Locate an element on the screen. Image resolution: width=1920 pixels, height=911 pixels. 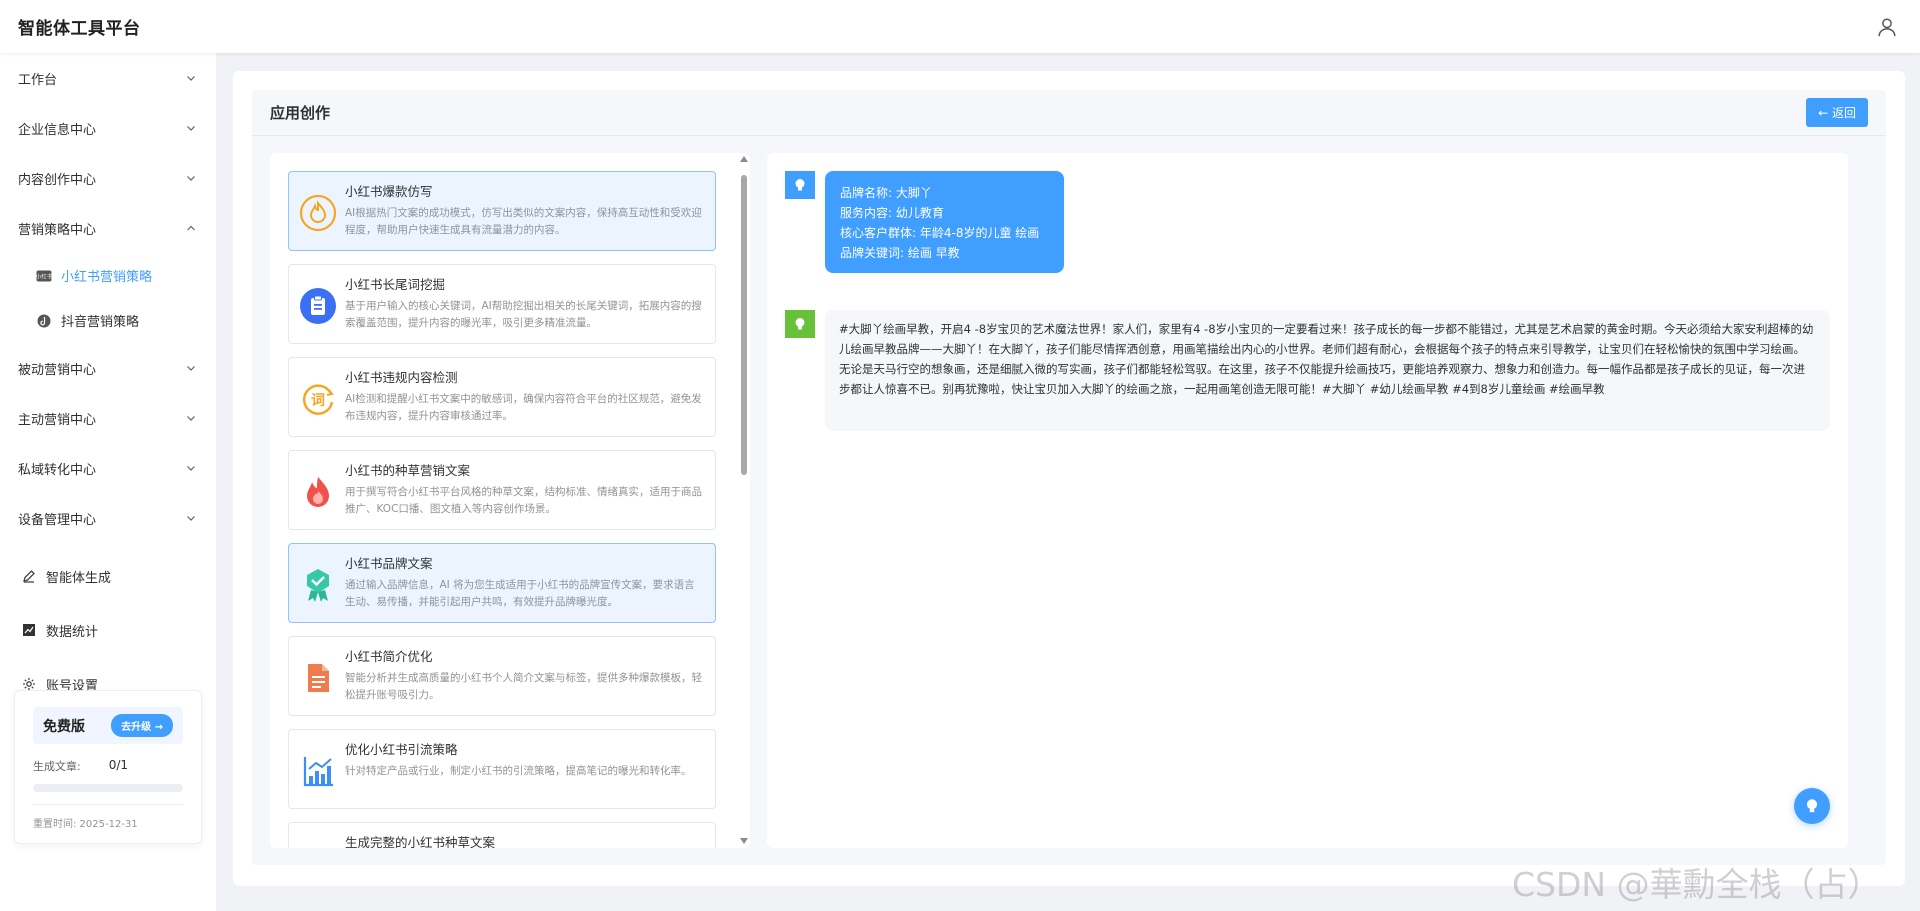
sidebar-group-label: 设备管理中心 is located at coordinates (57, 520).